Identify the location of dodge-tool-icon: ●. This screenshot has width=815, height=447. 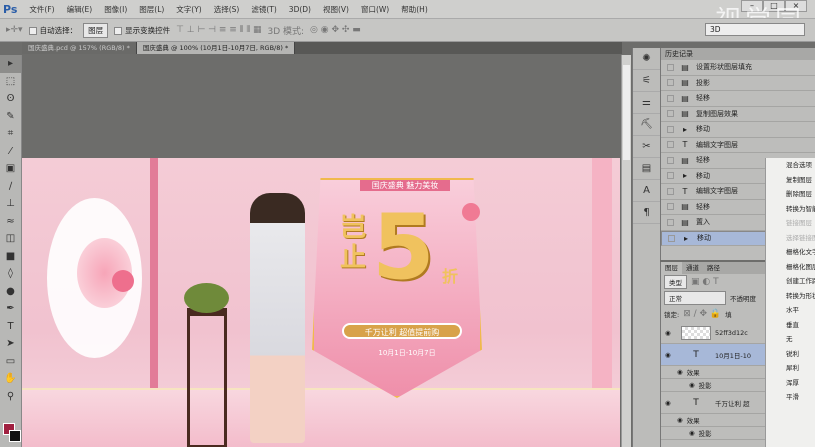
(10, 292).